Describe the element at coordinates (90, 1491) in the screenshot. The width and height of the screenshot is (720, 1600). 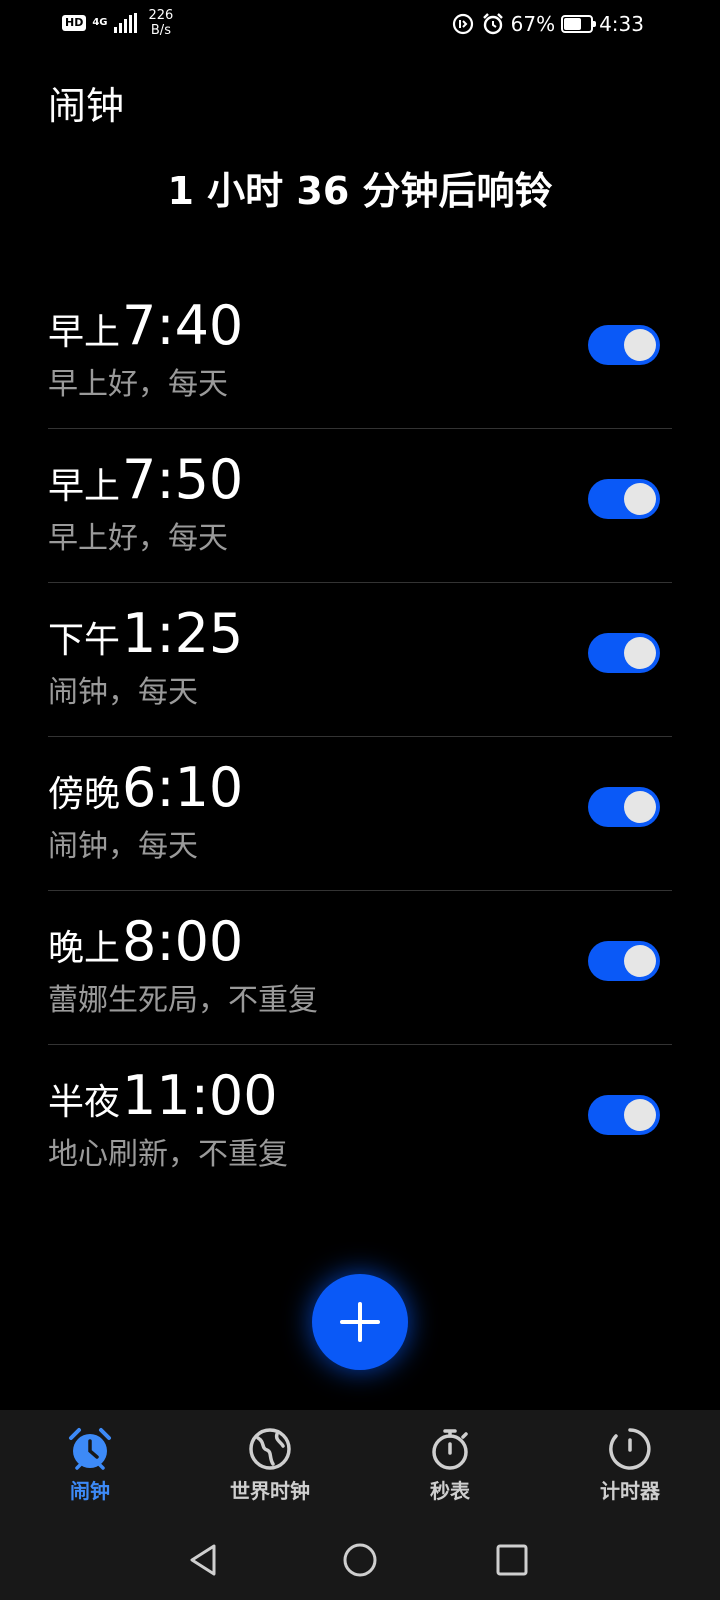
I see `tab-label: 闹钟` at that location.